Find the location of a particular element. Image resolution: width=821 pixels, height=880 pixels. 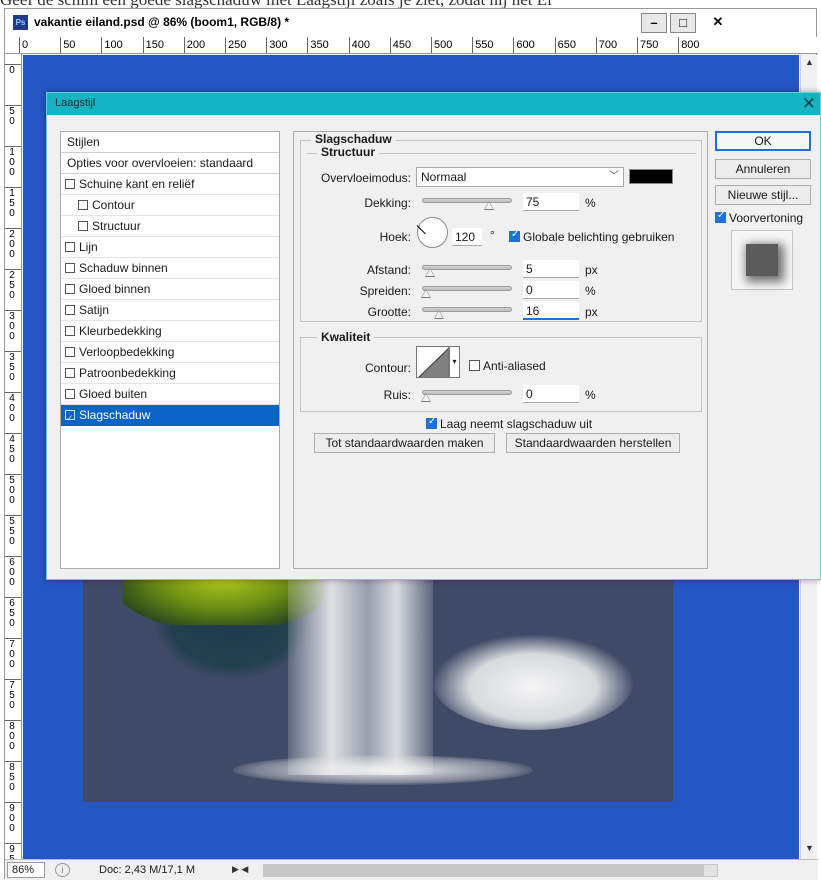

styles-header: Stijlen is located at coordinates (170, 142).